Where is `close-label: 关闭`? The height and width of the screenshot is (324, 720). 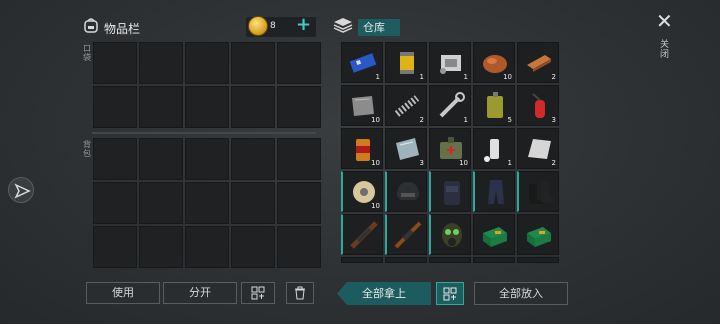
close-label: 关闭 is located at coordinates (665, 50).